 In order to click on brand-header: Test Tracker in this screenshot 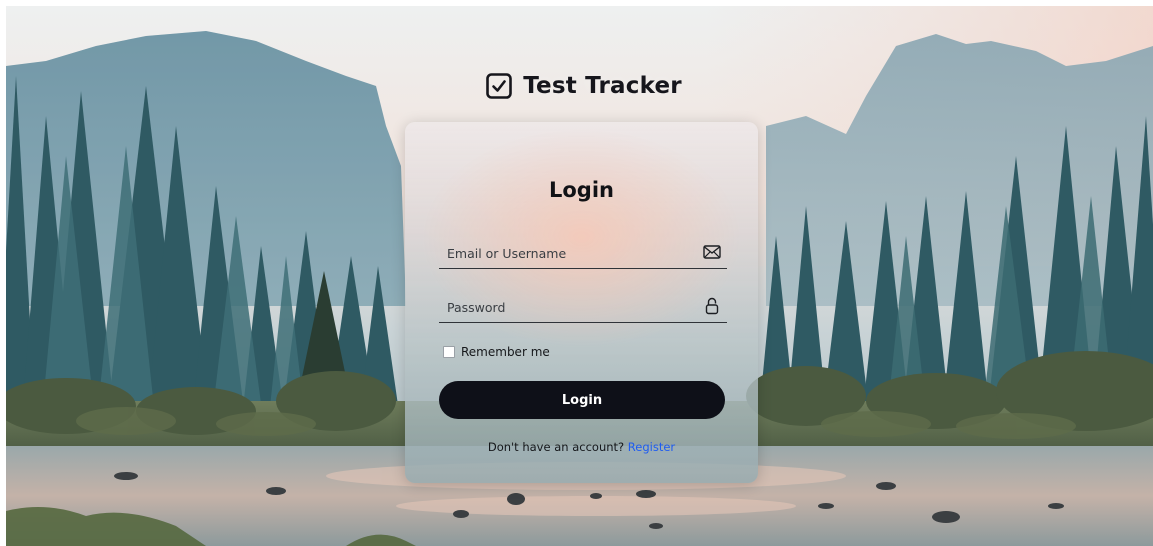, I will do `click(581, 86)`.